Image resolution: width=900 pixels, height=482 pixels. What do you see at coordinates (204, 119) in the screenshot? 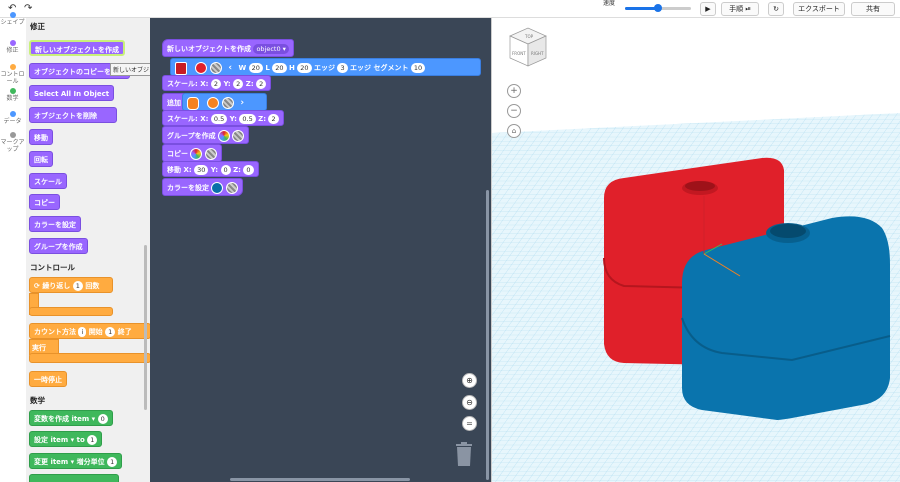
I see `ws-scale2-x-label: X:` at bounding box center [204, 119].